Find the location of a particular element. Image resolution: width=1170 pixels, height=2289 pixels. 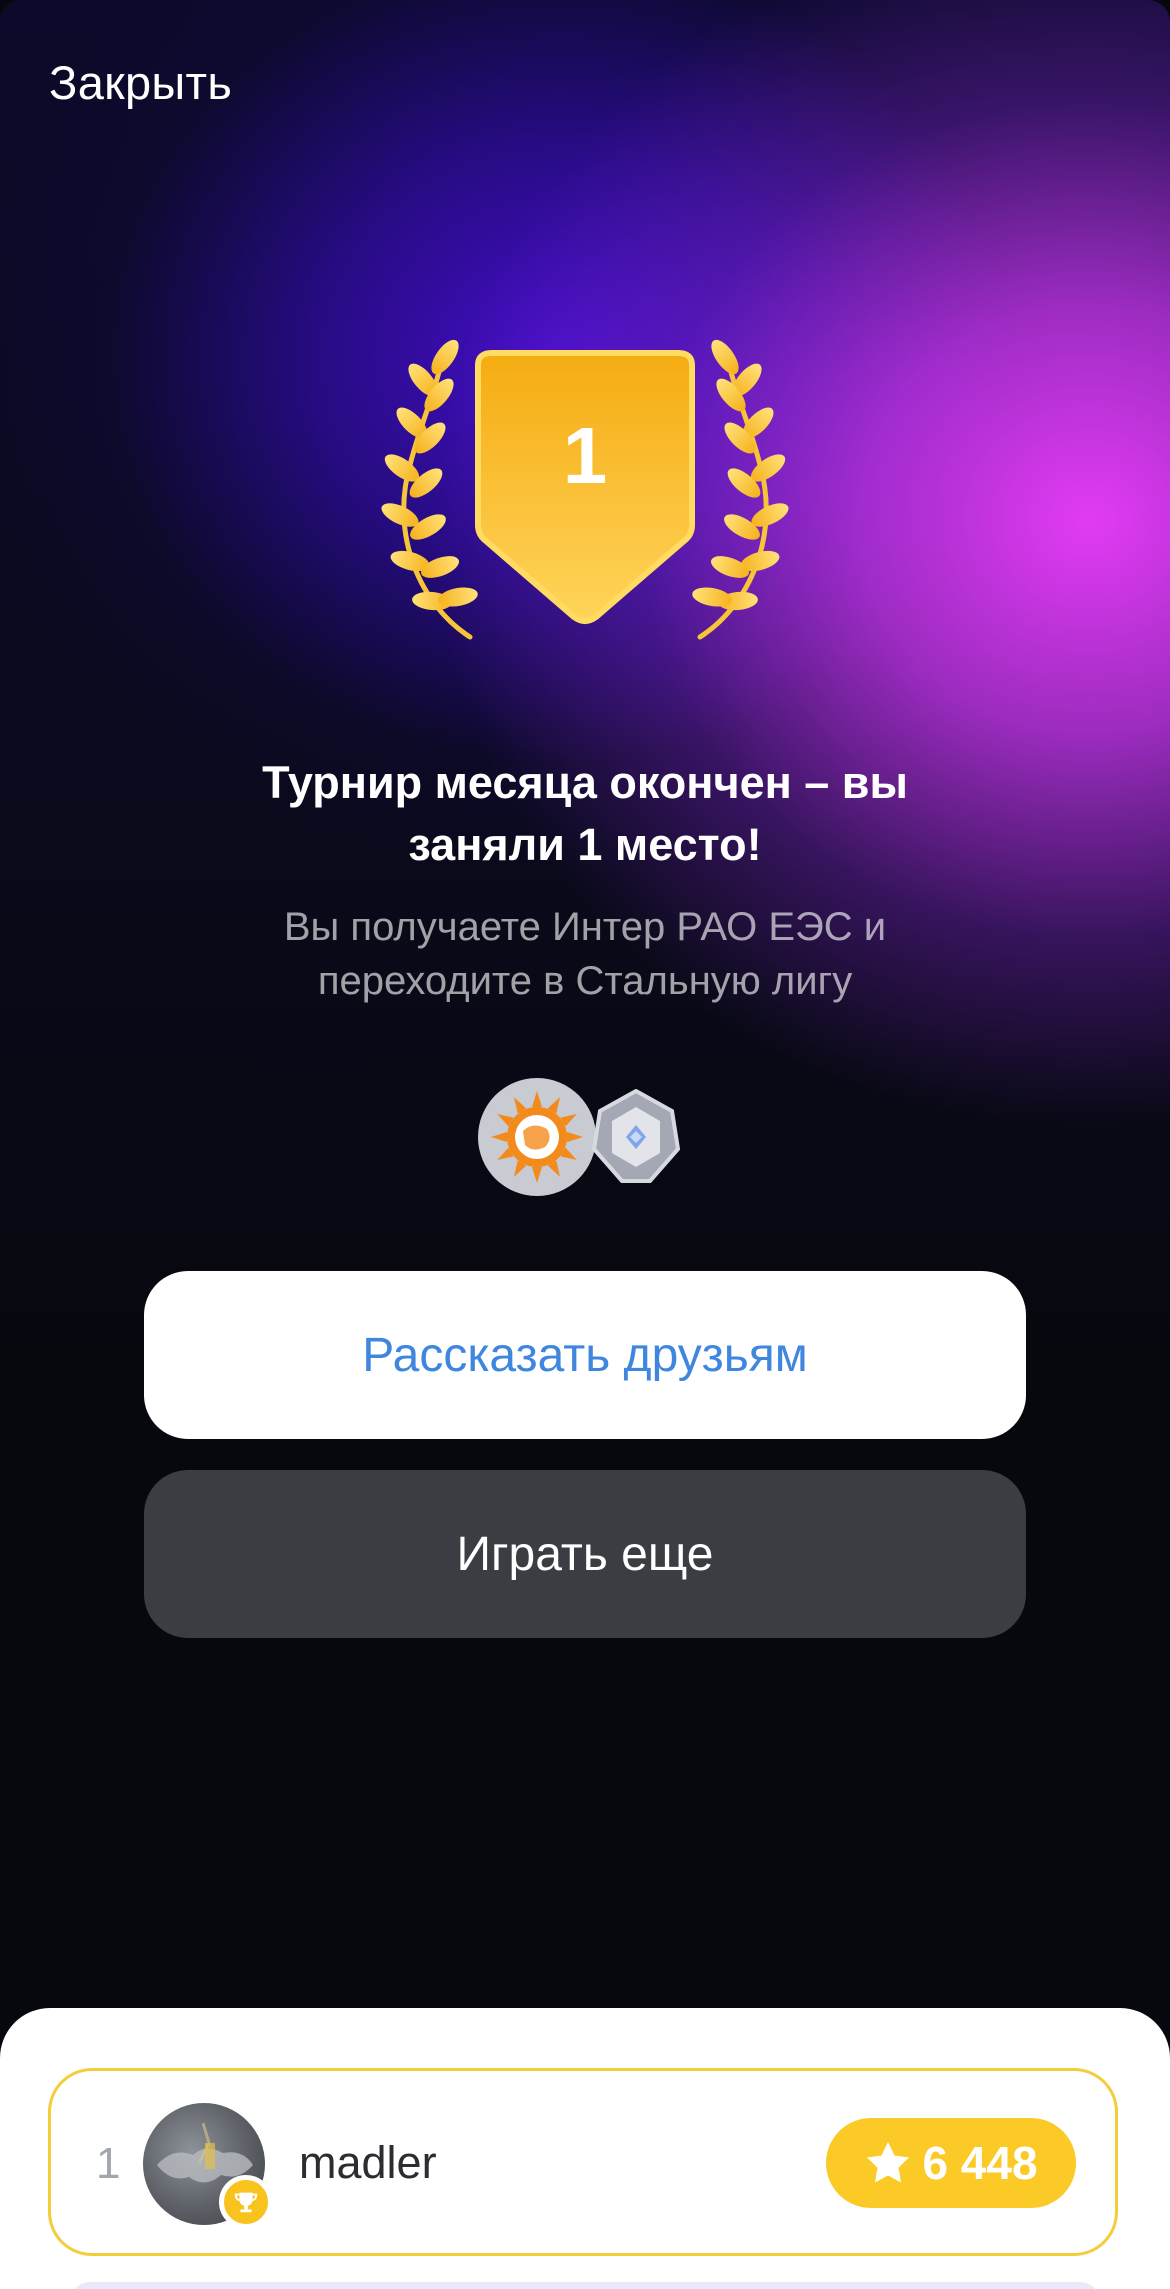

leaderboard-rank: 1 is located at coordinates (108, 2163).